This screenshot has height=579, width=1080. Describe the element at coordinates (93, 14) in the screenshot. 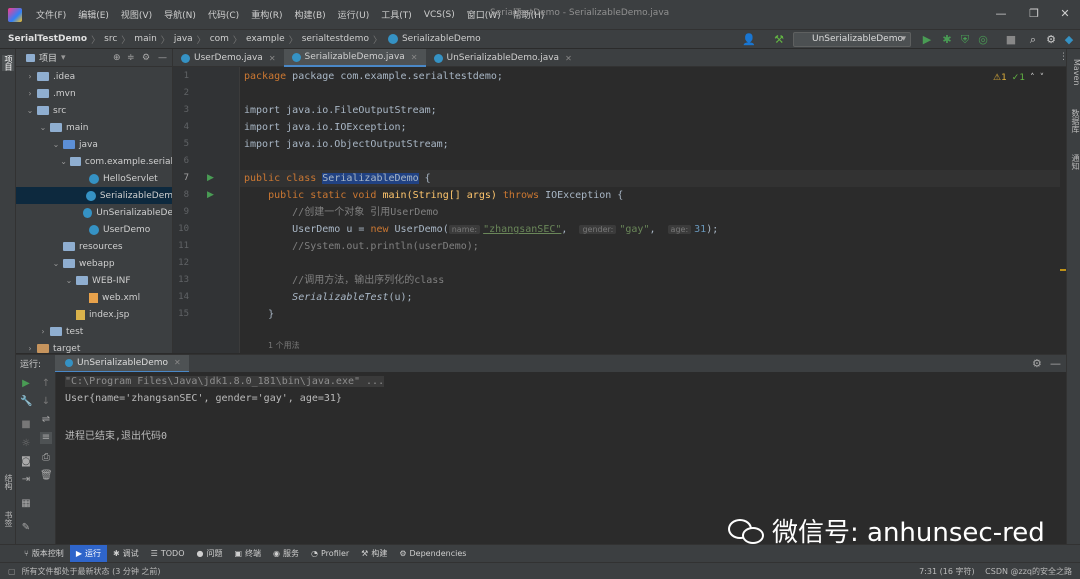

I see `menu-edit: 编辑(E)` at that location.